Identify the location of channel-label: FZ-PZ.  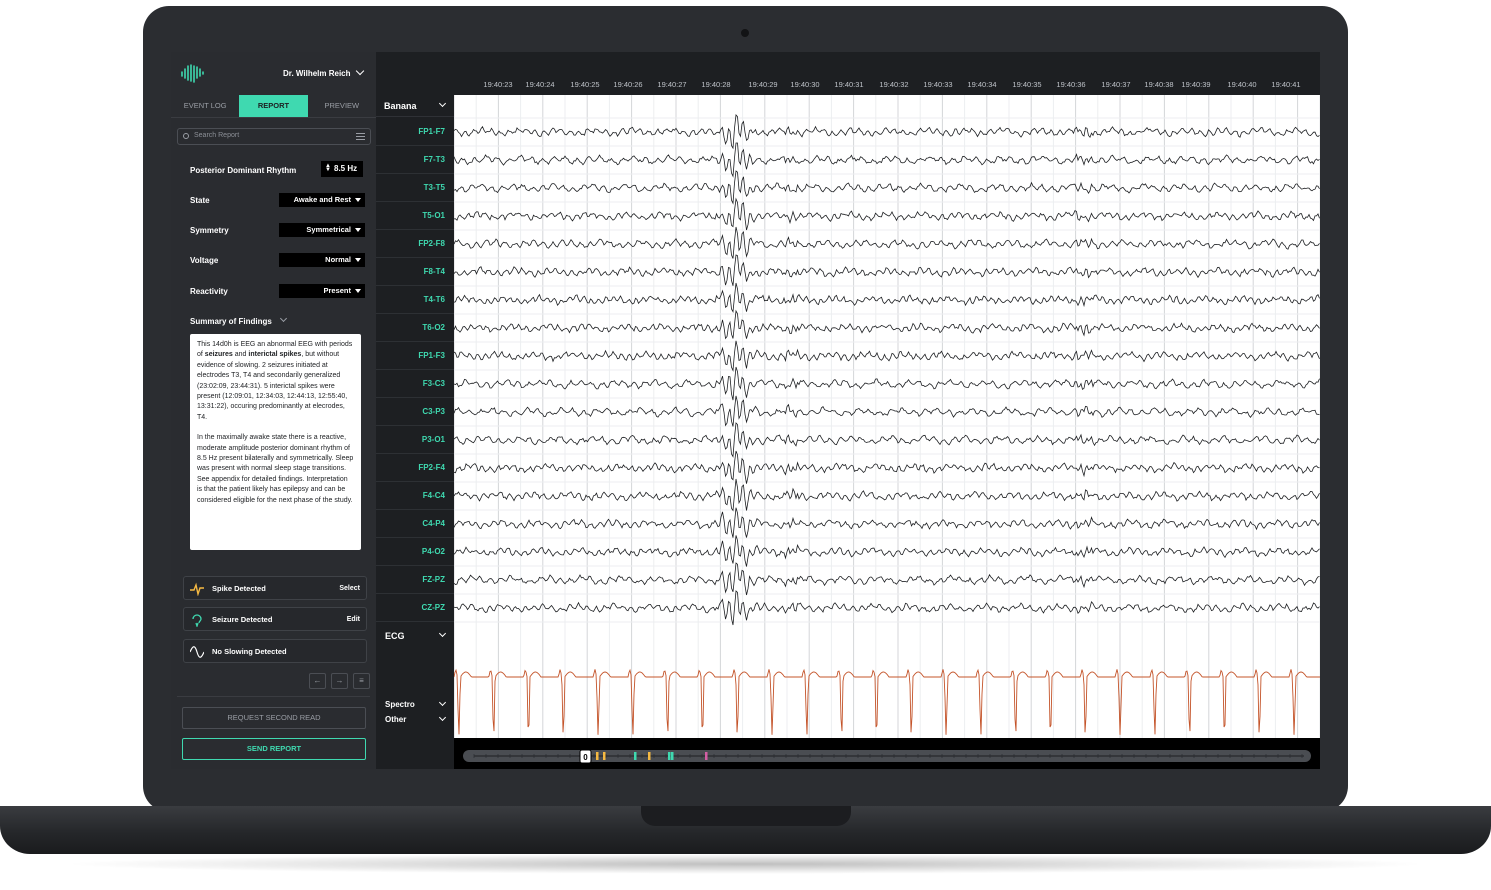
(433, 579).